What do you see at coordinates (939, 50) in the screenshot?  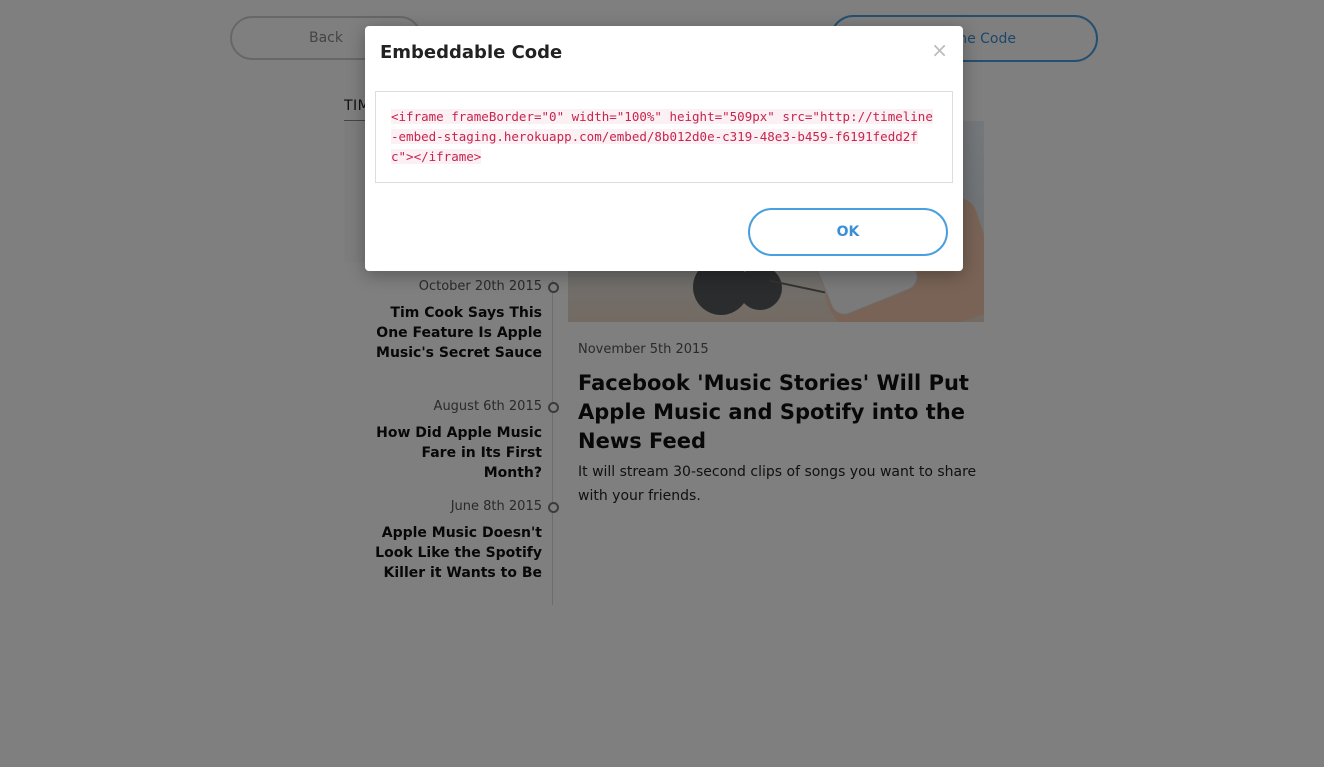 I see `close-icon: ×` at bounding box center [939, 50].